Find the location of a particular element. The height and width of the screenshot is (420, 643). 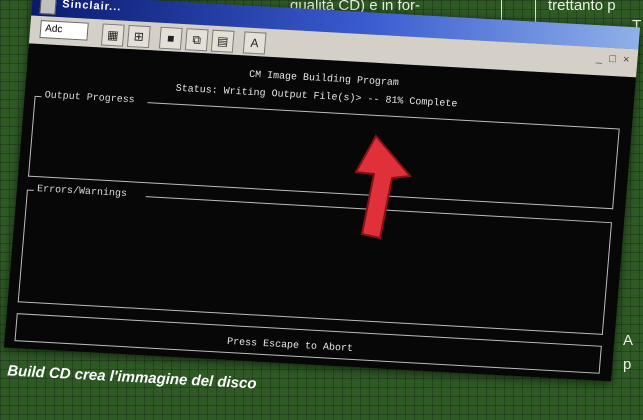

magazine-text-right-1: A is located at coordinates (628, 340).